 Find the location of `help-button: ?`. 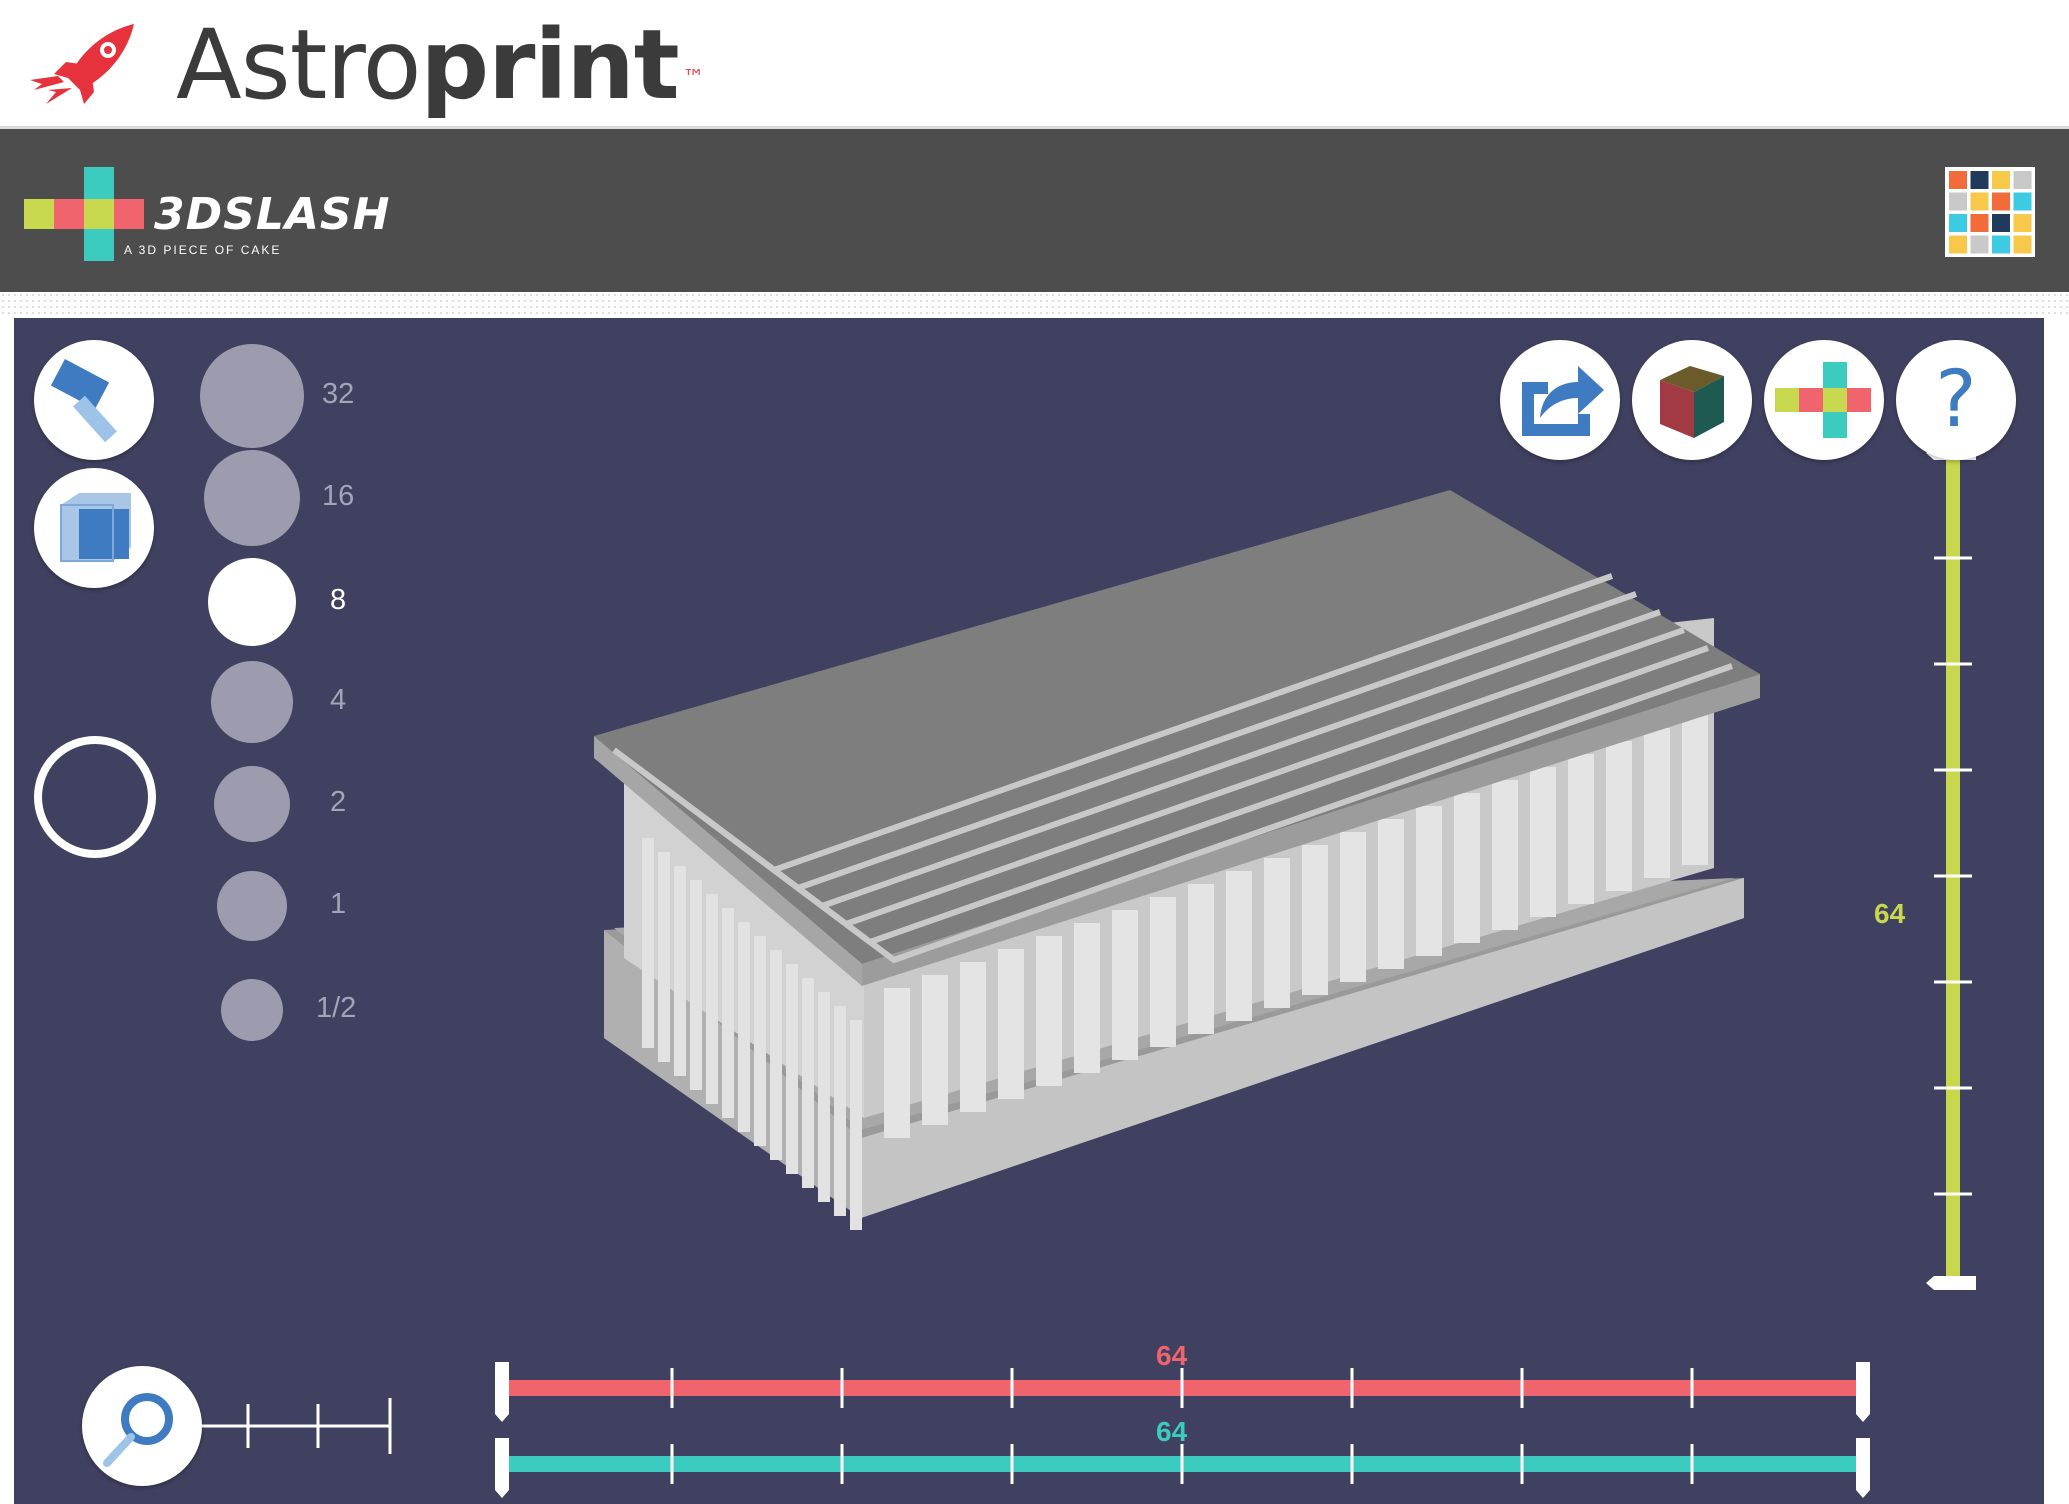

help-button: ? is located at coordinates (1956, 400).